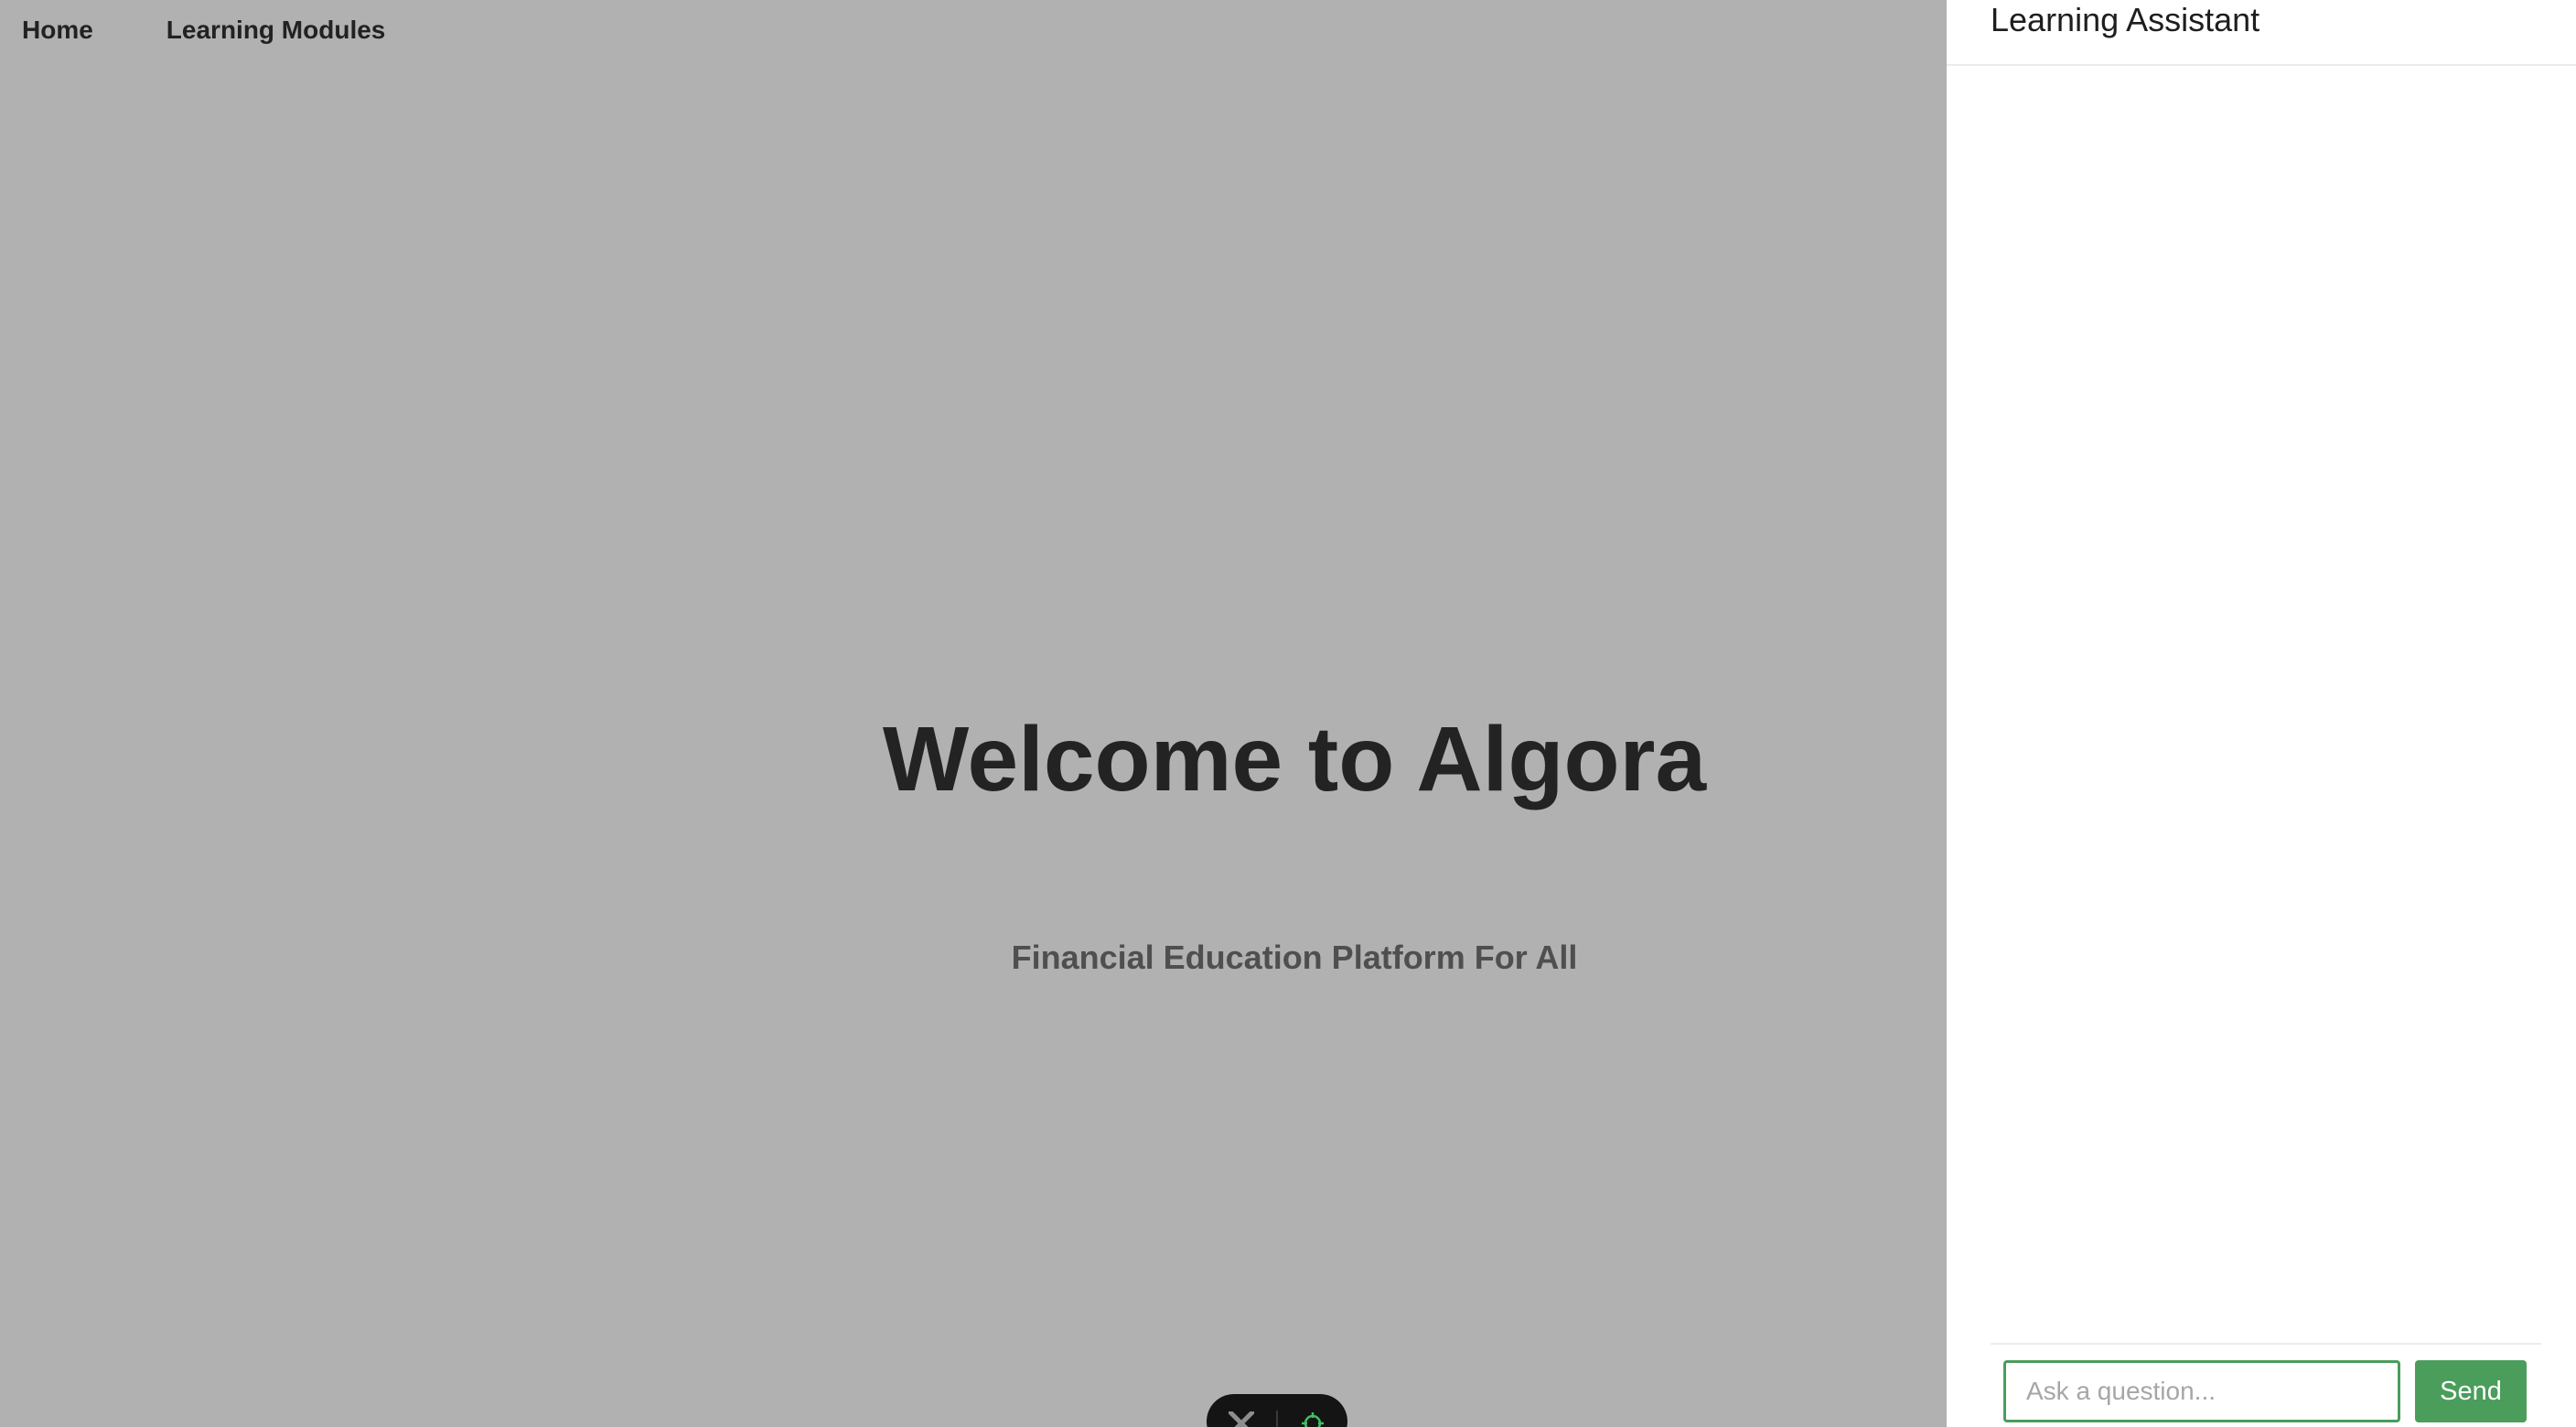 This screenshot has width=2576, height=1427. I want to click on assistant-composer: Send, so click(2266, 1385).